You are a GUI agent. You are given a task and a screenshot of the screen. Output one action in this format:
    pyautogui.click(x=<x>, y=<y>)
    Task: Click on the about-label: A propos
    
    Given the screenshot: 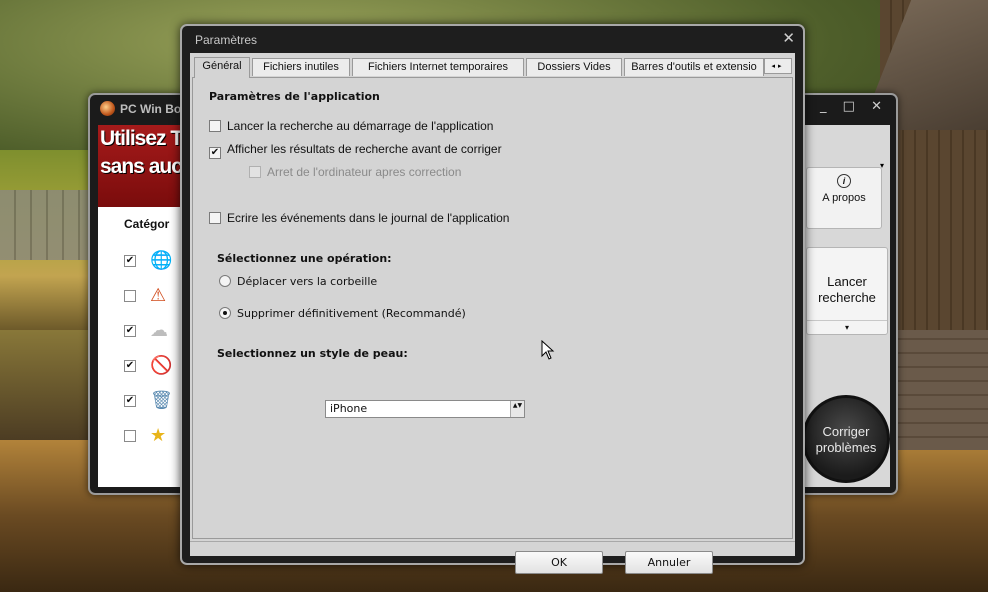 What is the action you would take?
    pyautogui.click(x=844, y=198)
    